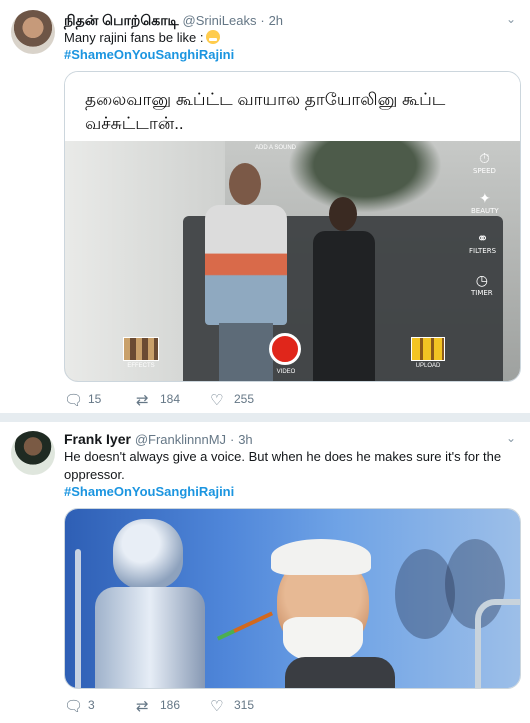 The width and height of the screenshot is (530, 723). I want to click on filters-icon: ⚭ FILTERS, so click(482, 243).